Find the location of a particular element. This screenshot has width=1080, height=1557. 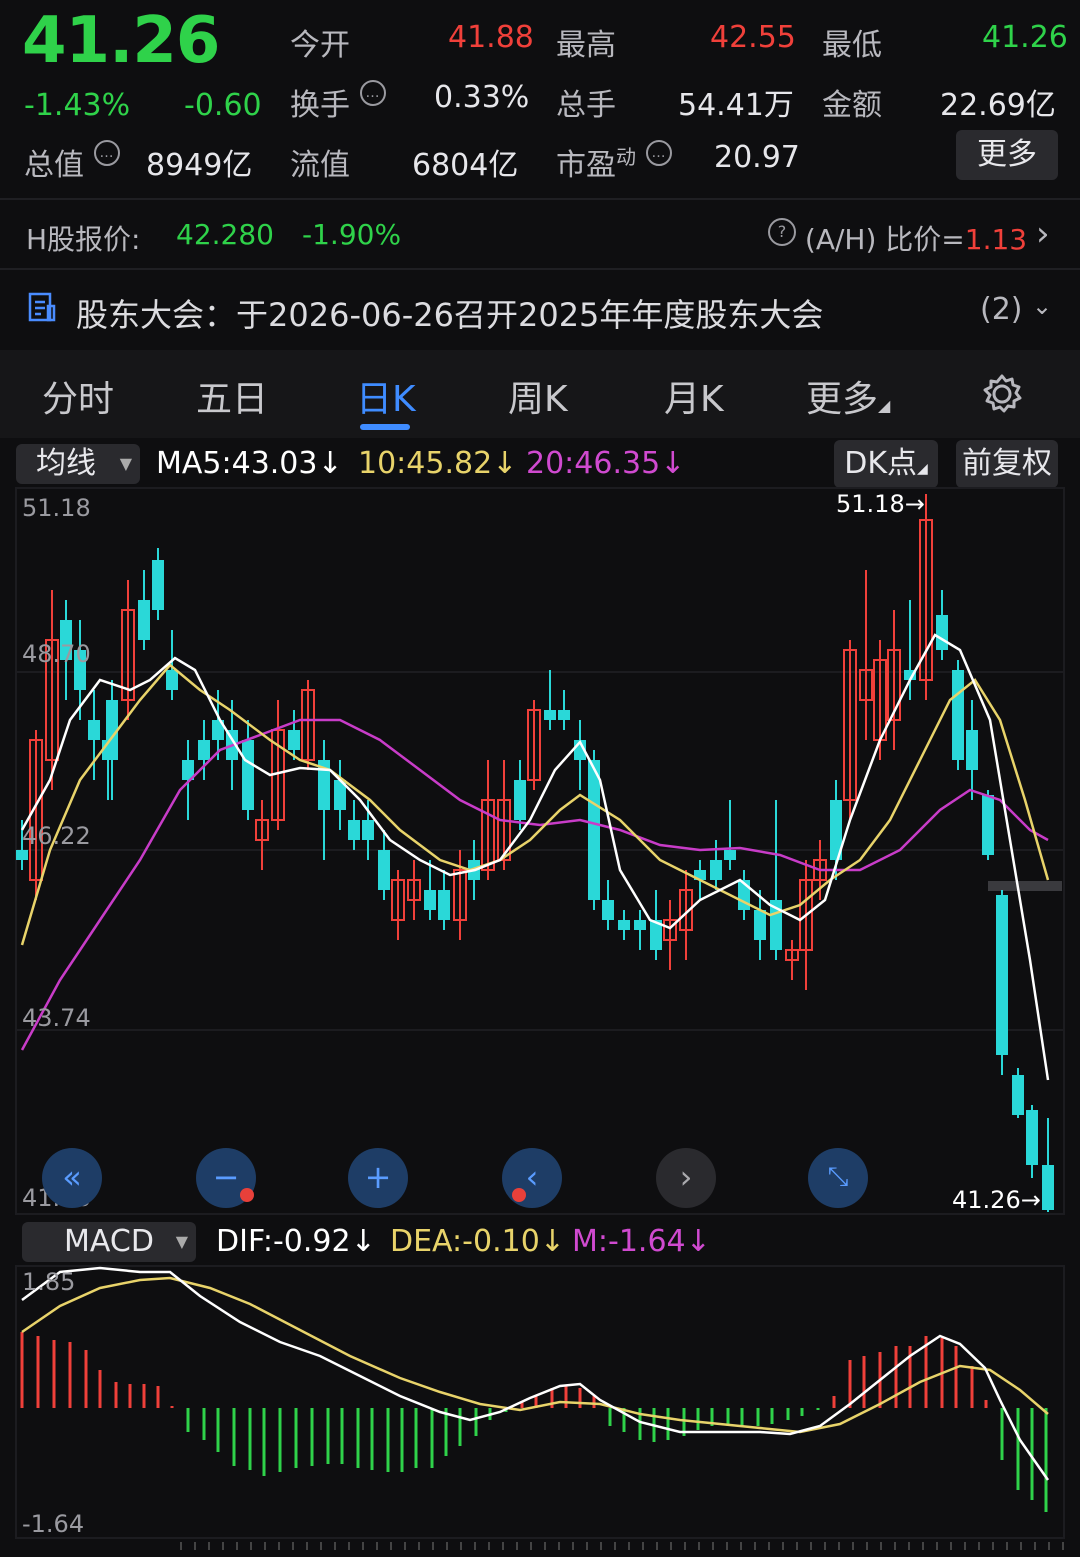

left-icon: ‹ is located at coordinates (532, 1178).